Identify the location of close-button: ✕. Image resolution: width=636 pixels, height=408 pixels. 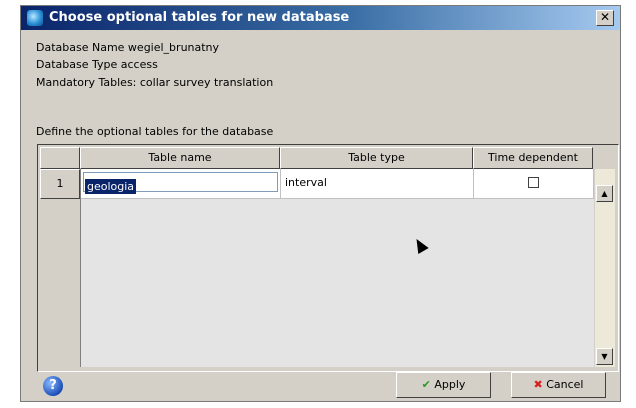
(605, 18).